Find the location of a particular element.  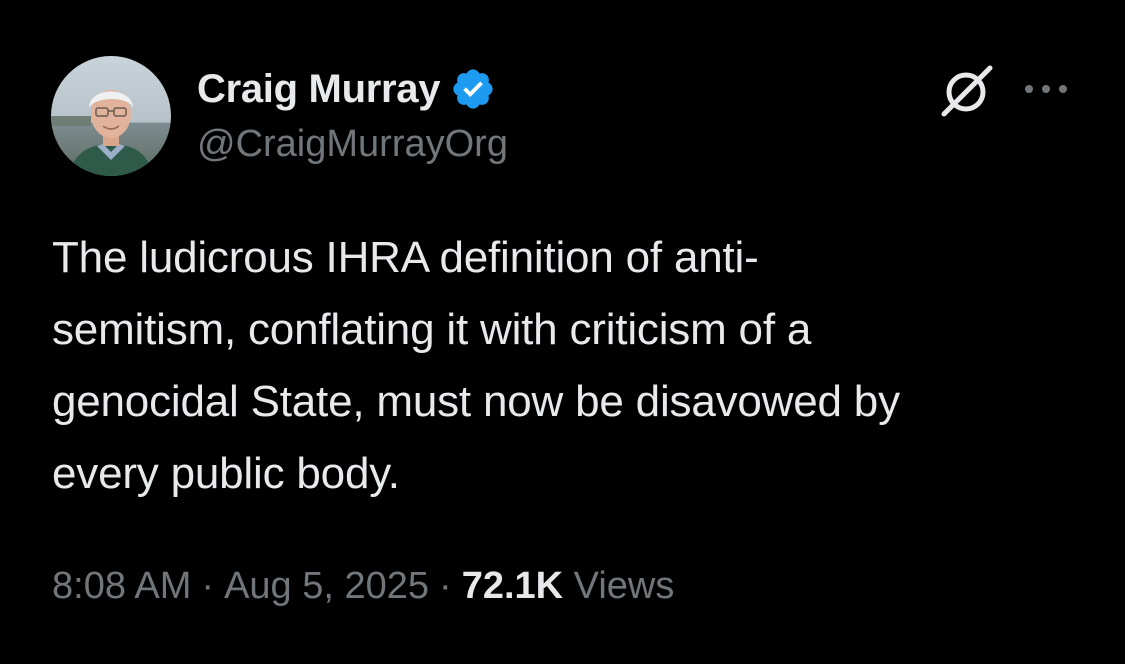

tweet-meta: 8:08 AM · Aug 5, 2025 · 72.1K Views is located at coordinates (363, 586).